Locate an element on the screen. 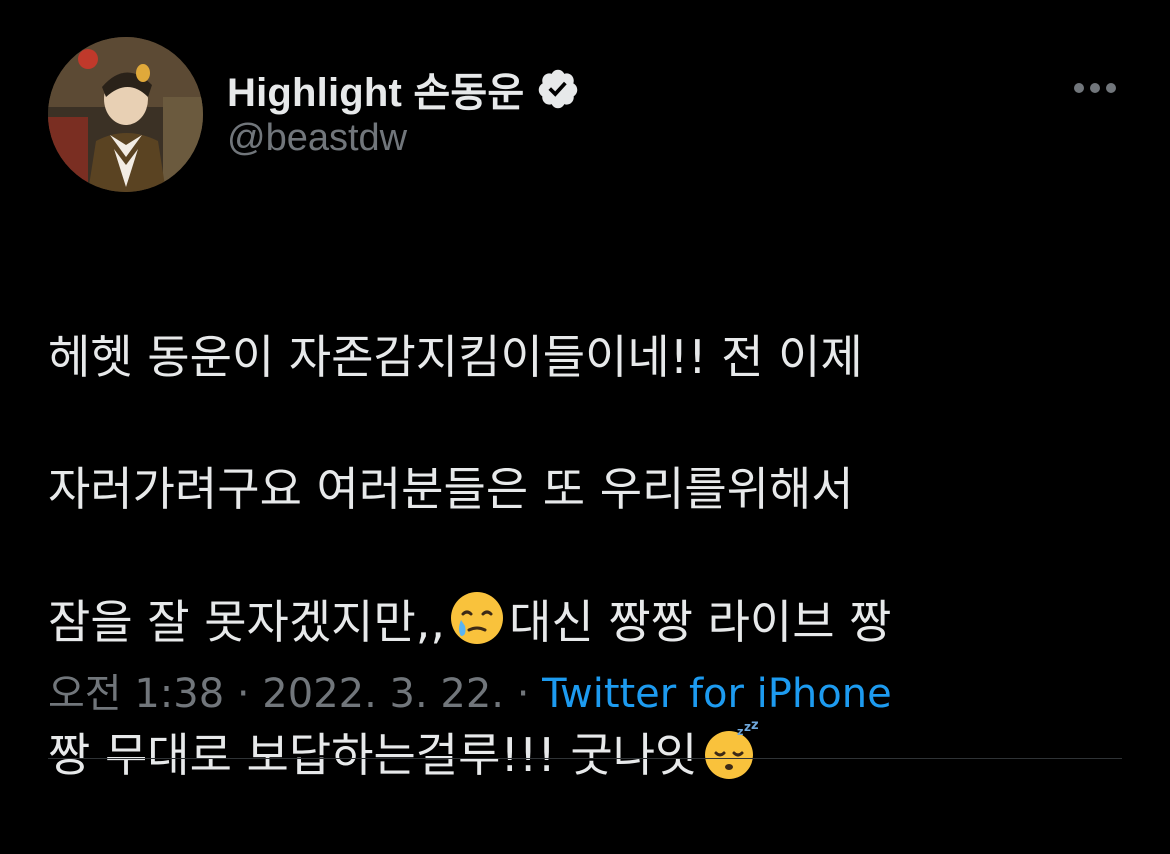  tweet-line: 짱 무대로 보답하는걸루!!! 굿나잇 is located at coordinates (373, 755).